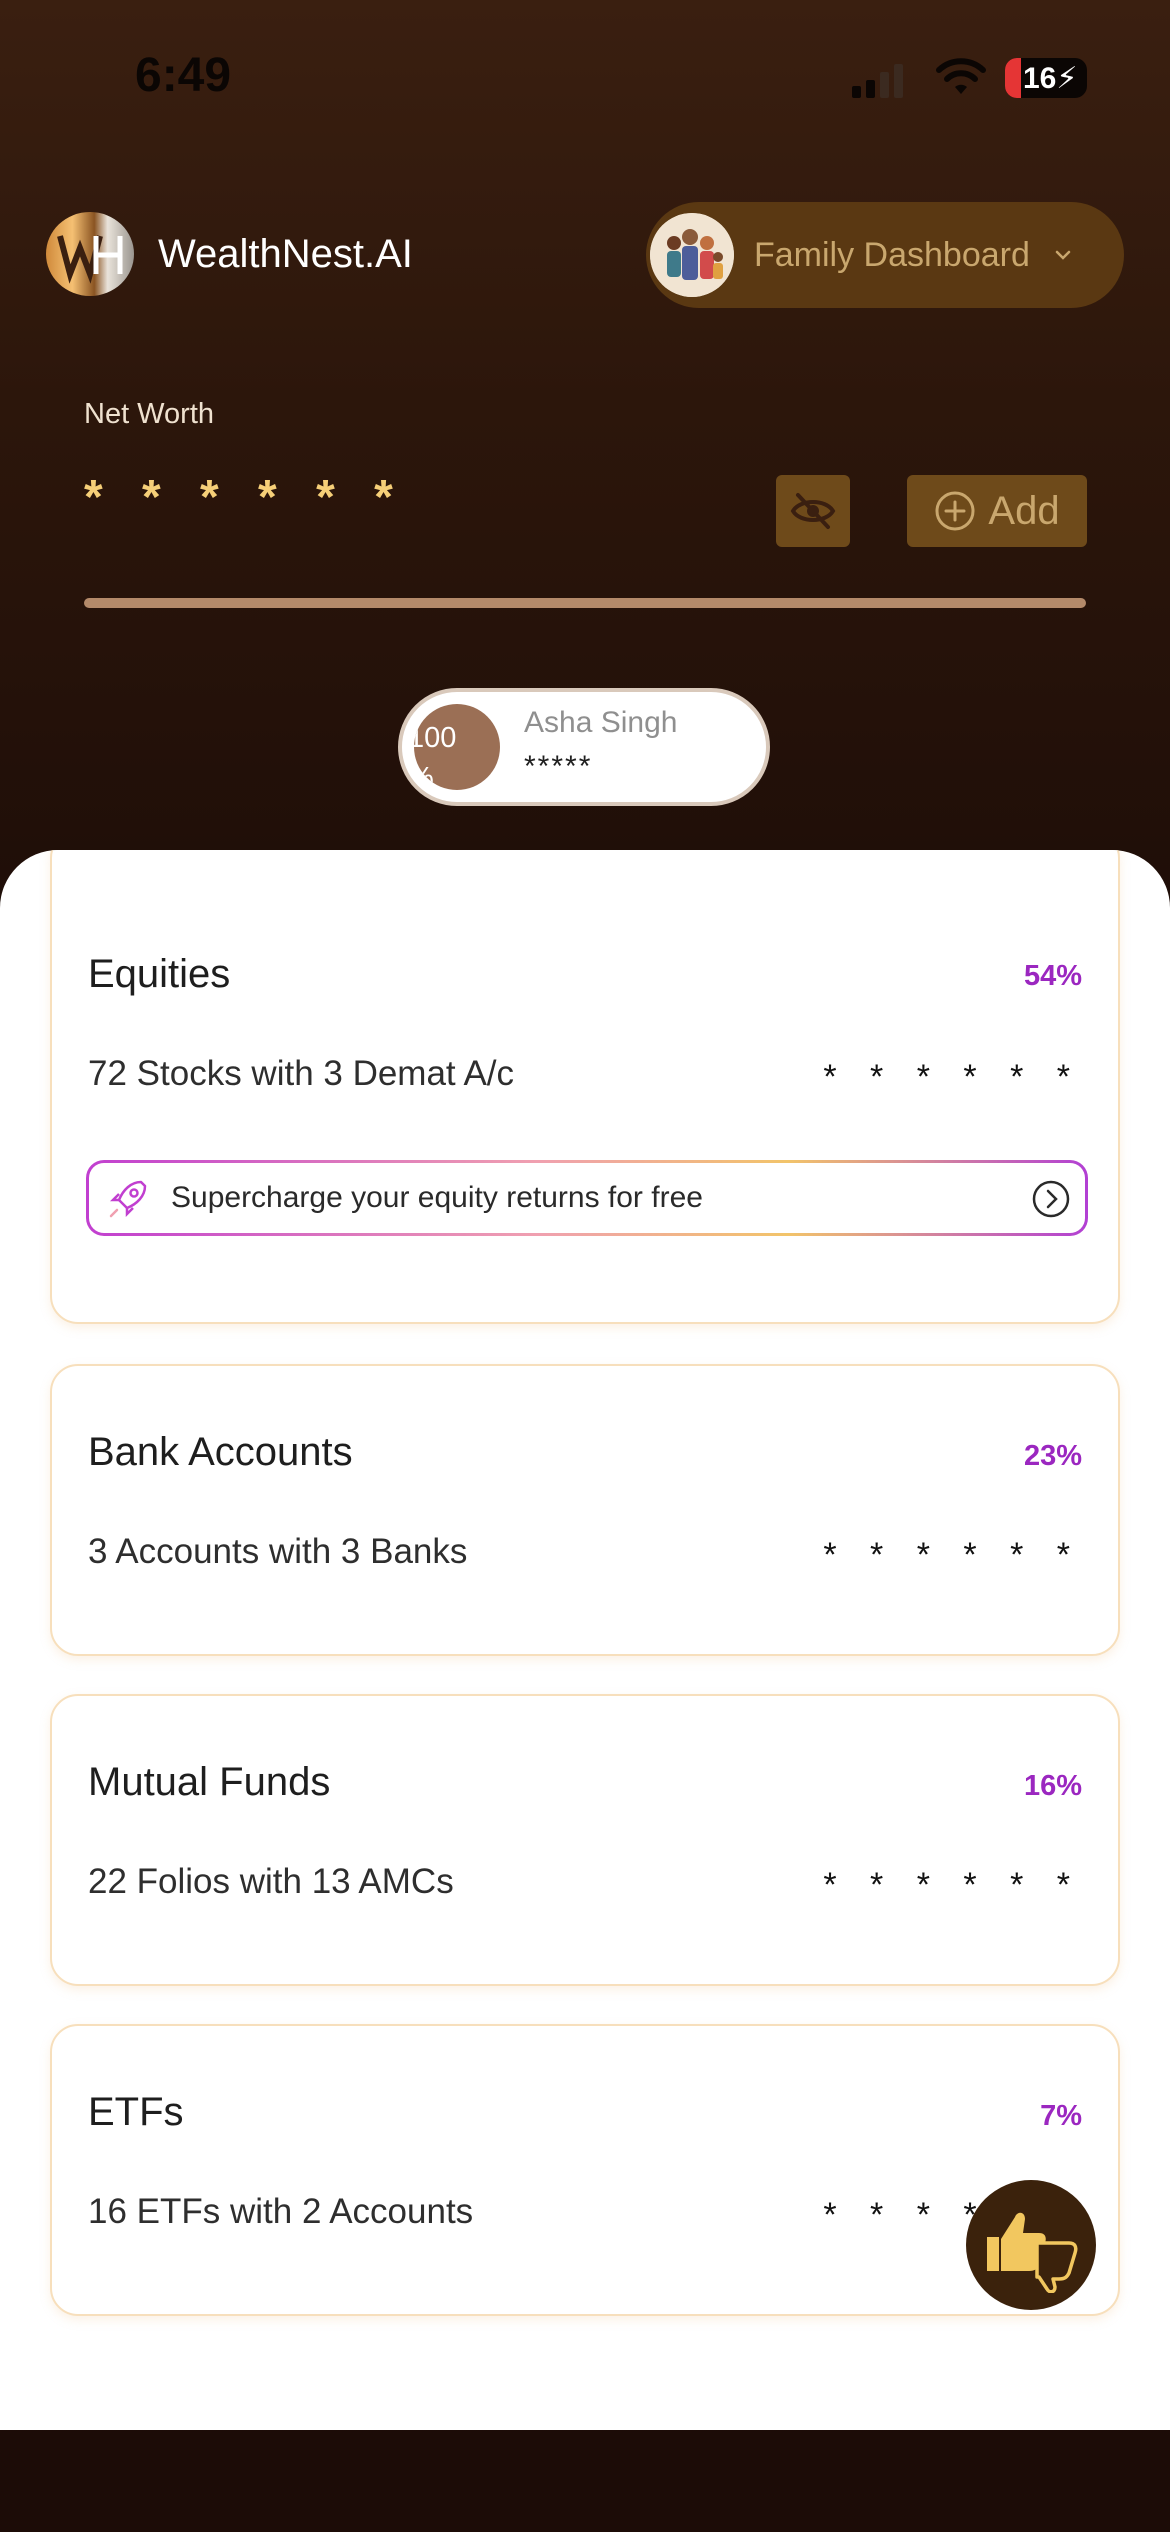 Image resolution: width=1170 pixels, height=2532 pixels. I want to click on holding-summary: 22 Folios with 13 AMCs, so click(271, 1881).